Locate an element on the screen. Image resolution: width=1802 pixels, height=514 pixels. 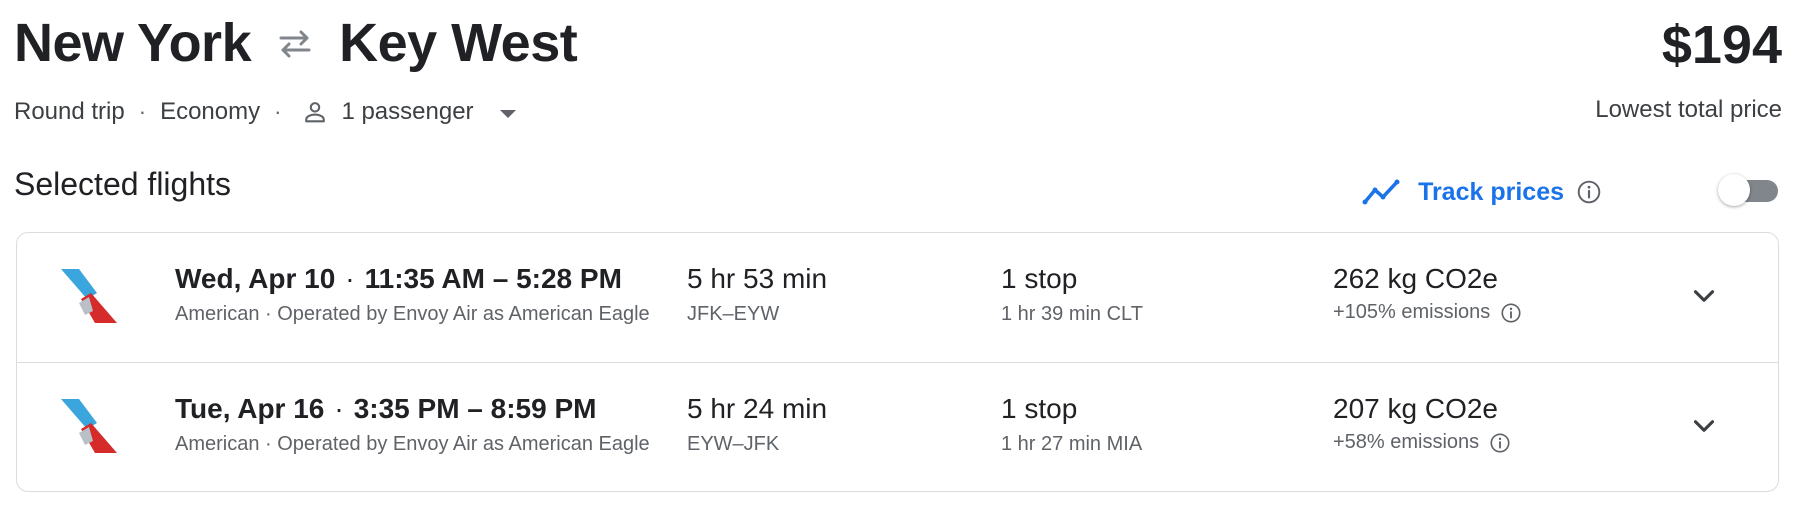
flight-duration: 5 hr 53 min is located at coordinates (757, 278).